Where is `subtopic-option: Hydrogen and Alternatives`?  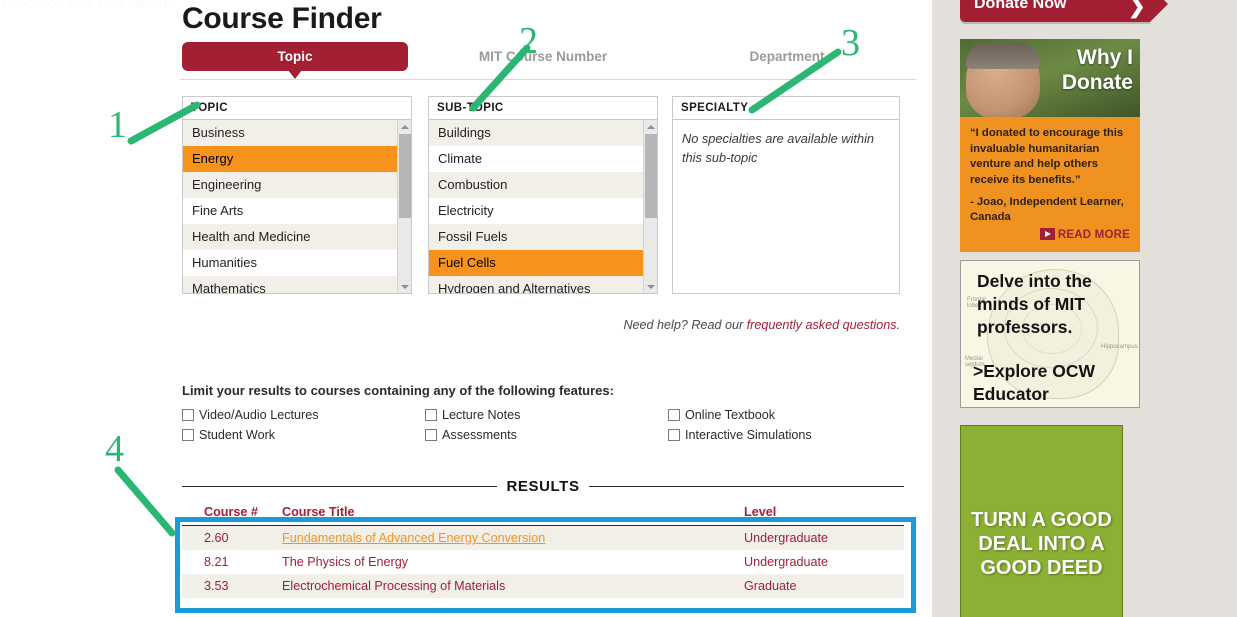
subtopic-option: Hydrogen and Alternatives is located at coordinates (536, 284).